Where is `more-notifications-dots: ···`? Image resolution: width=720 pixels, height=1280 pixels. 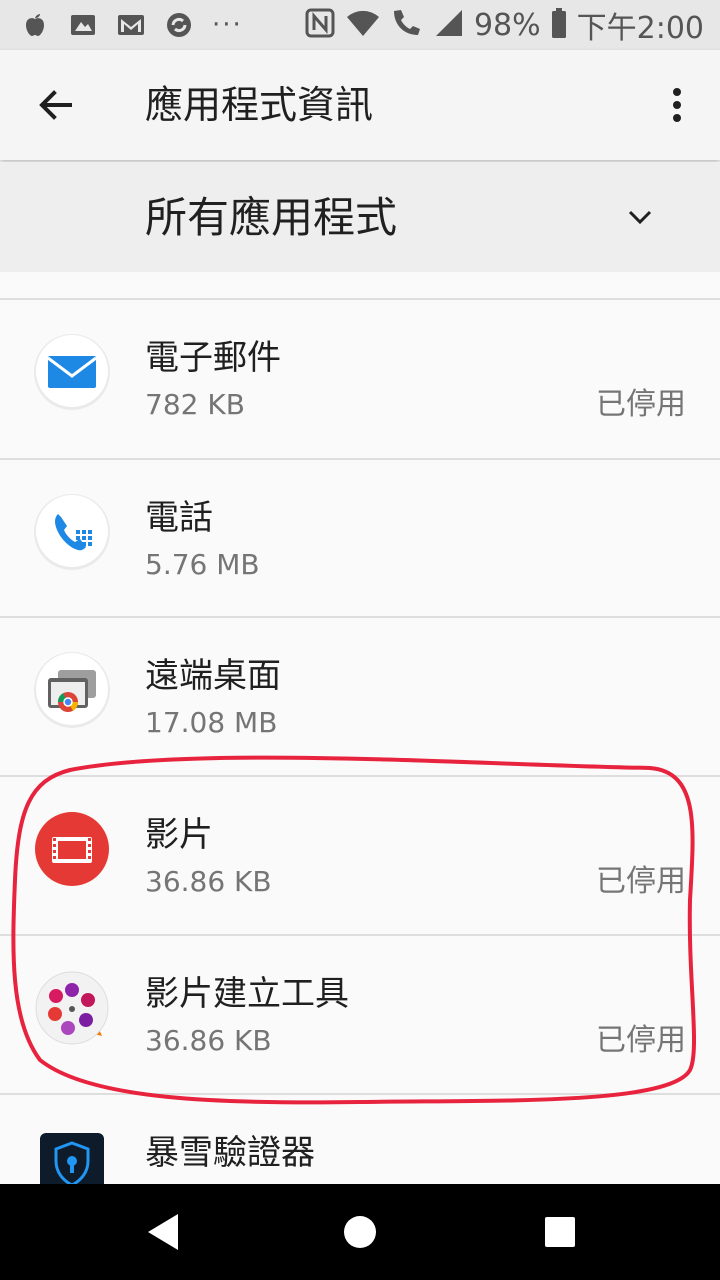 more-notifications-dots: ··· is located at coordinates (227, 25).